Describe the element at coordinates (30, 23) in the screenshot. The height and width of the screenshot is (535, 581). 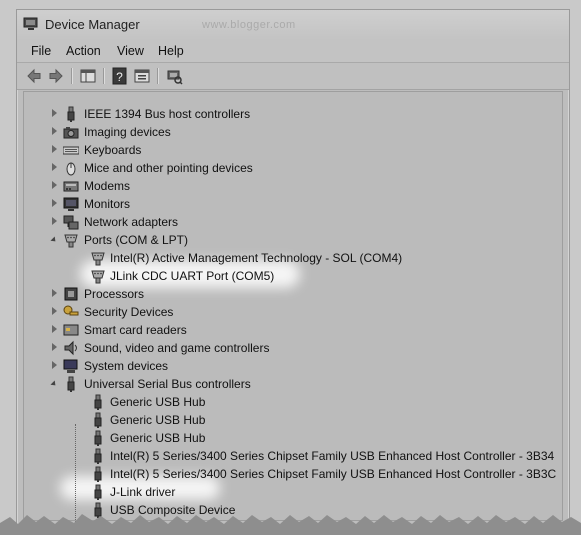
I see `device-manager-icon` at that location.